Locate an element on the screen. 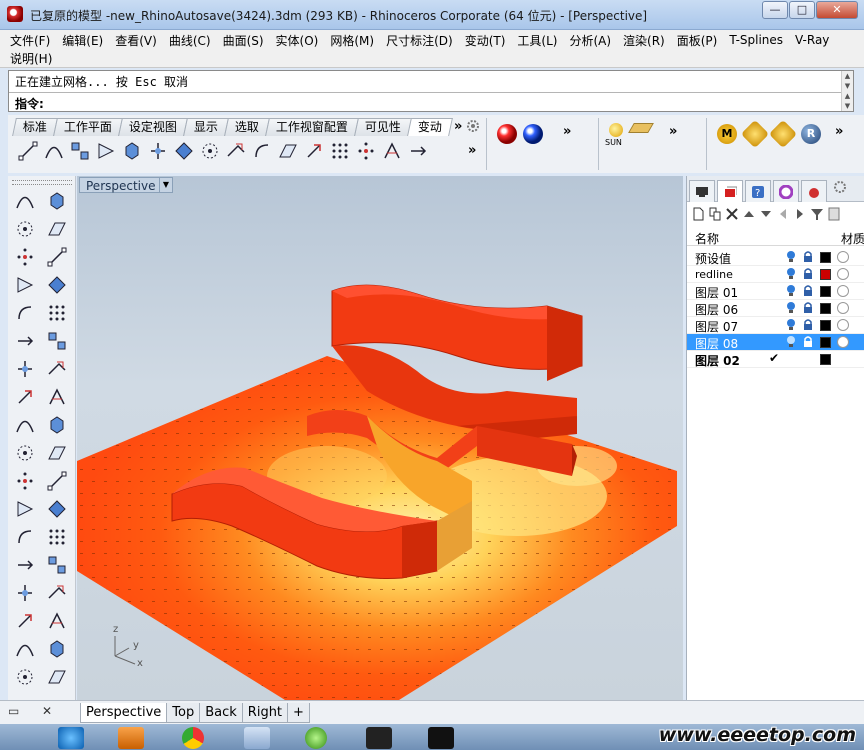 The width and height of the screenshot is (864, 750). new-layer-icon is located at coordinates (698, 215).